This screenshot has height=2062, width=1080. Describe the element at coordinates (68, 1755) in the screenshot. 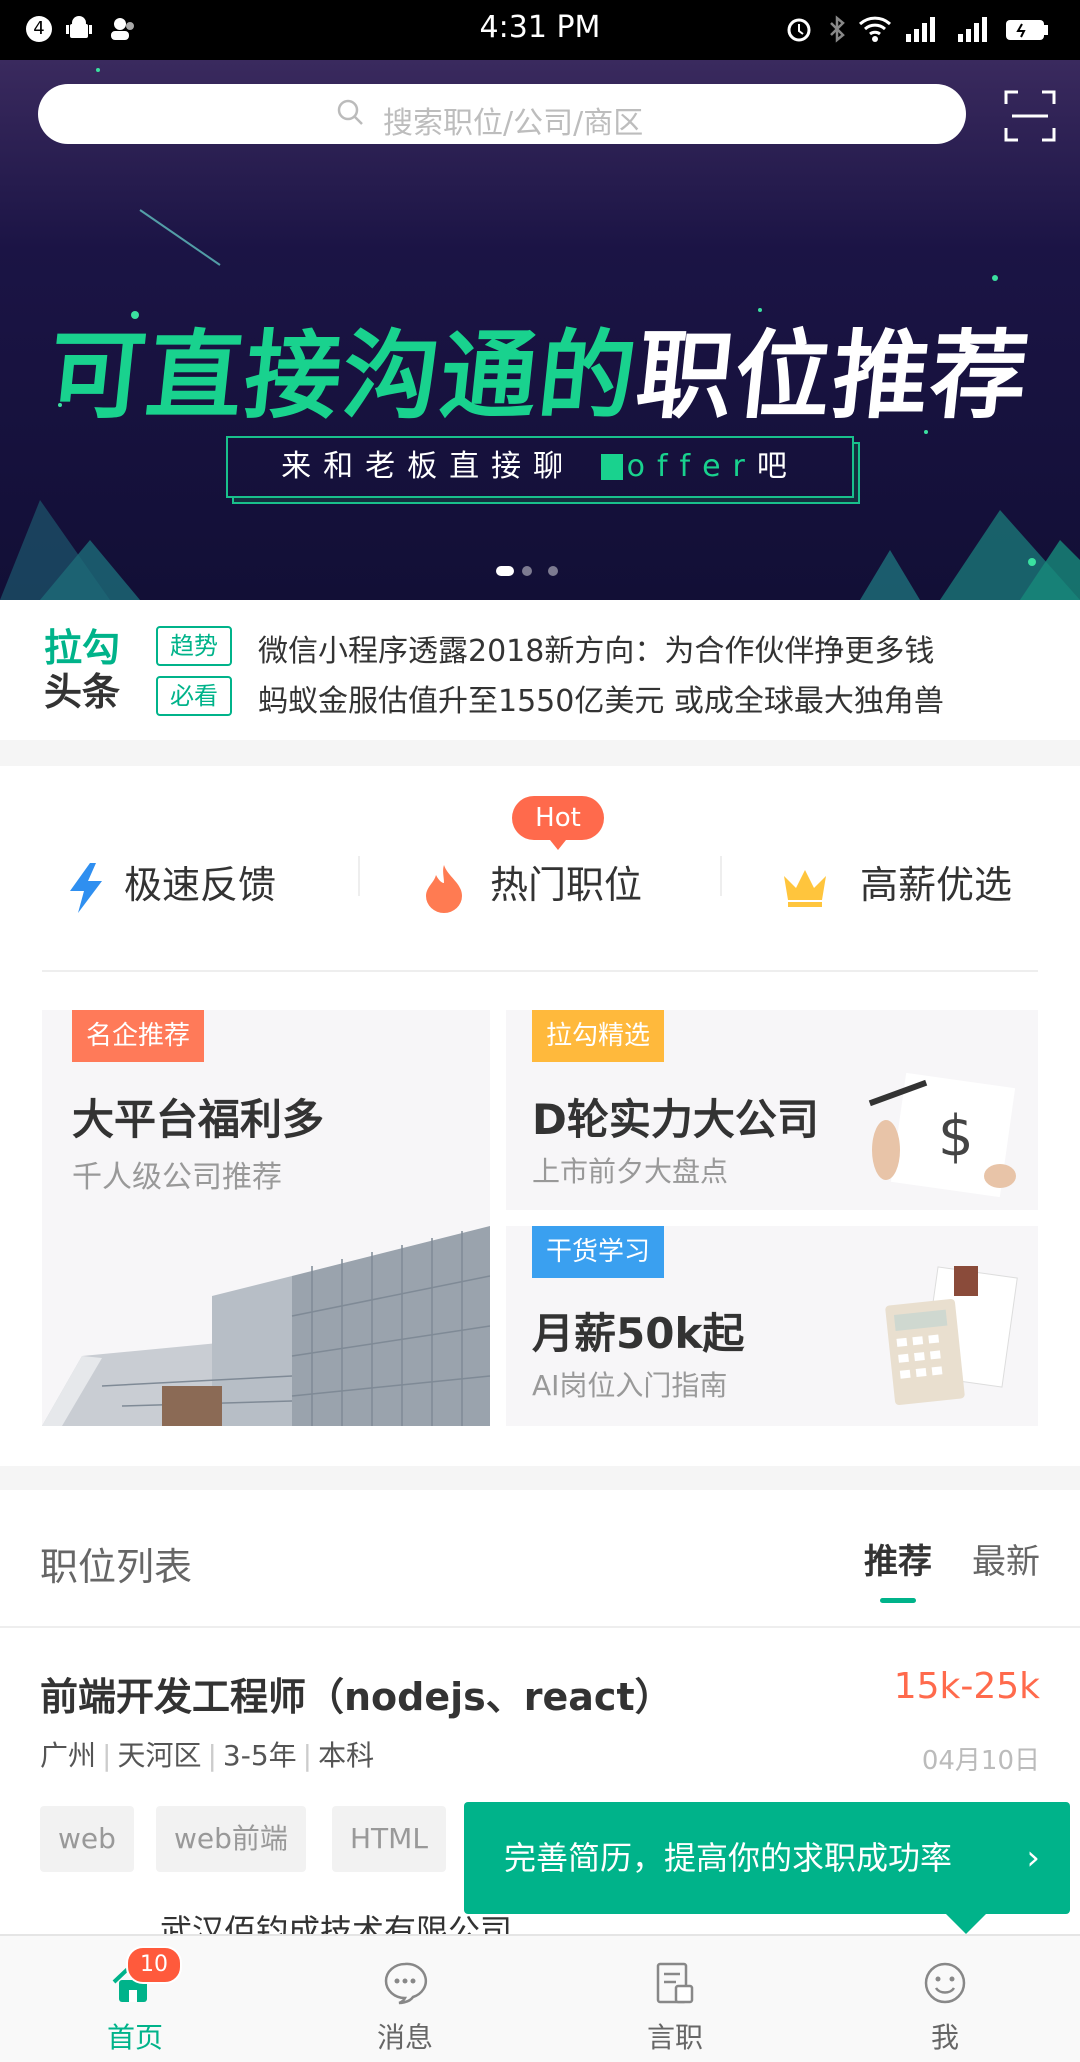

I see `job-city: 广州` at that location.